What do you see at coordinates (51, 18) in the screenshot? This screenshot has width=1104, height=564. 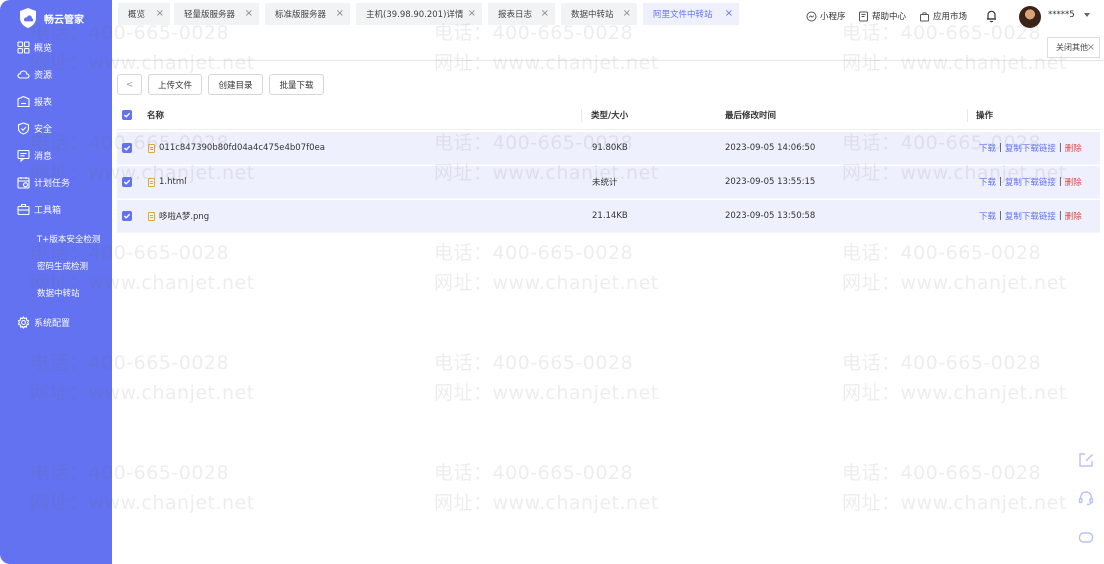 I see `app-logo: 畅云管家` at bounding box center [51, 18].